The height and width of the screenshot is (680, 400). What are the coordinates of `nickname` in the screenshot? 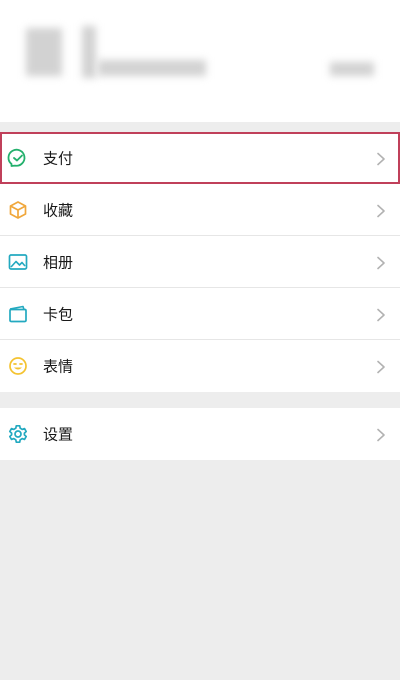 It's located at (152, 68).